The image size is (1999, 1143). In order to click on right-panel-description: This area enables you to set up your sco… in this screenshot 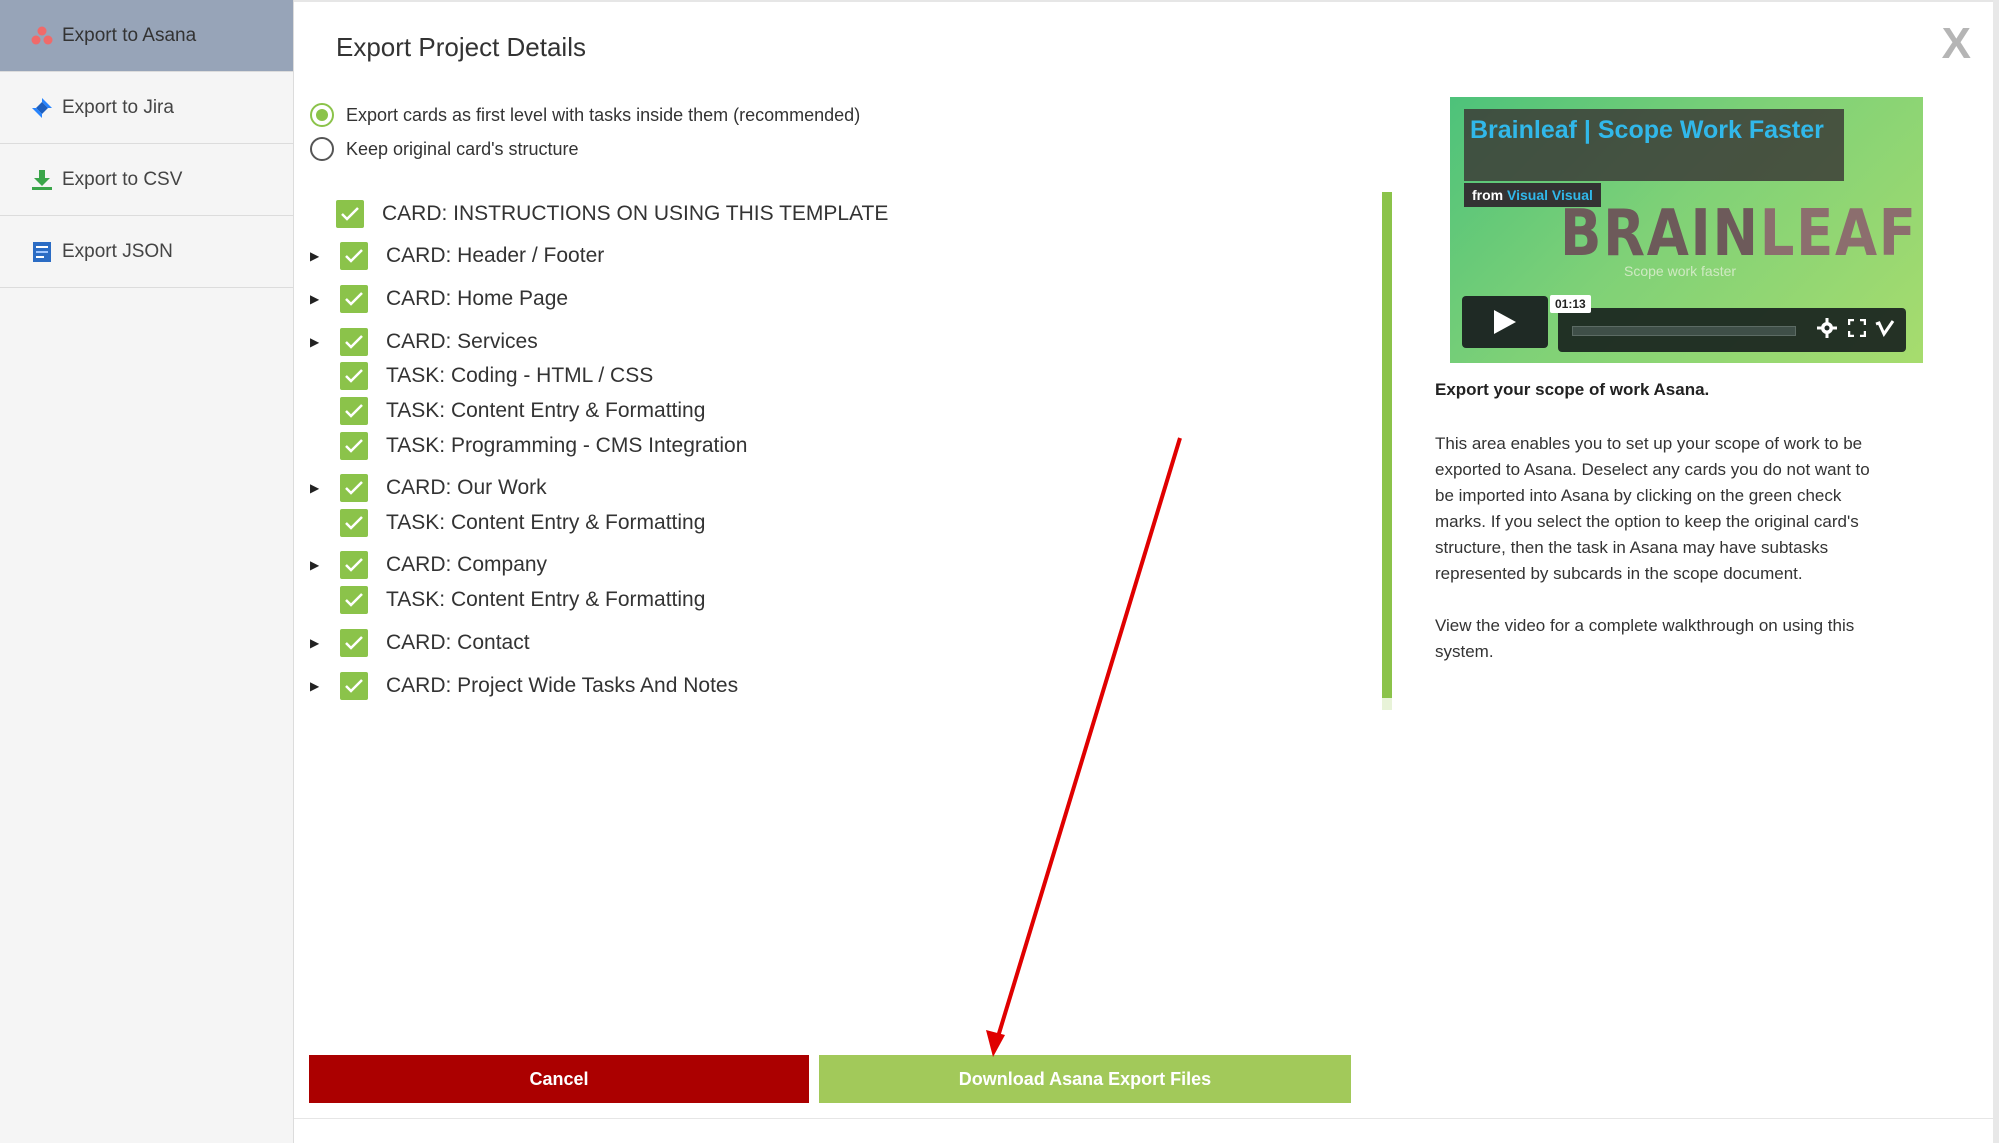, I will do `click(1652, 508)`.